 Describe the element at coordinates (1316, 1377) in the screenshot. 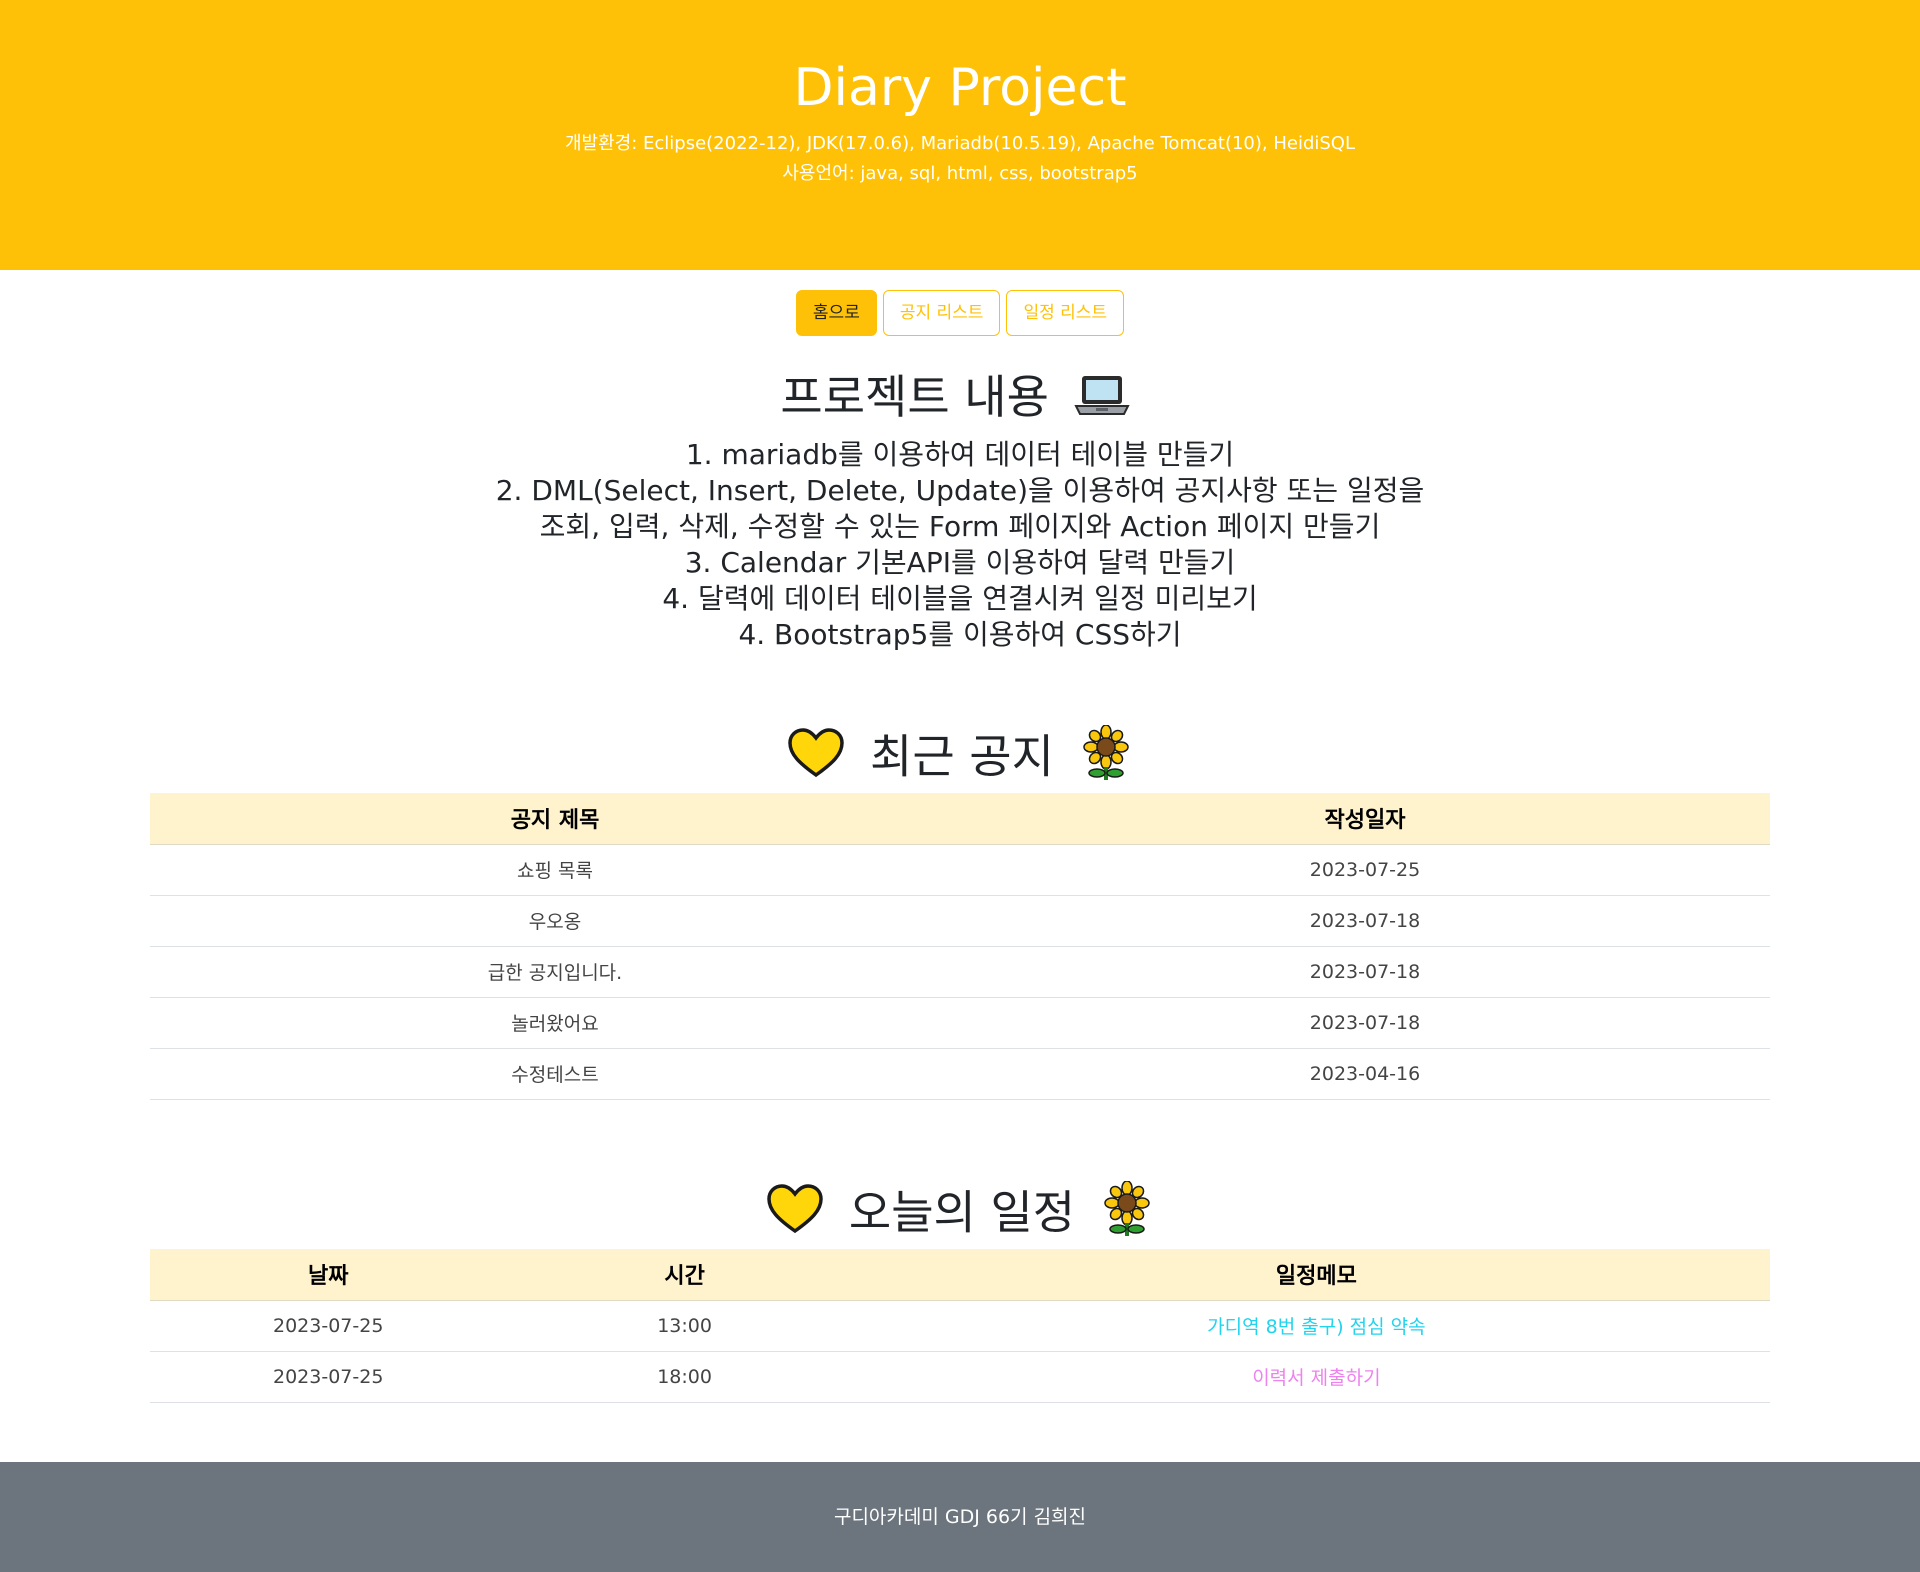

I see `schedule-memo-cell: 이력서 제출하기` at that location.